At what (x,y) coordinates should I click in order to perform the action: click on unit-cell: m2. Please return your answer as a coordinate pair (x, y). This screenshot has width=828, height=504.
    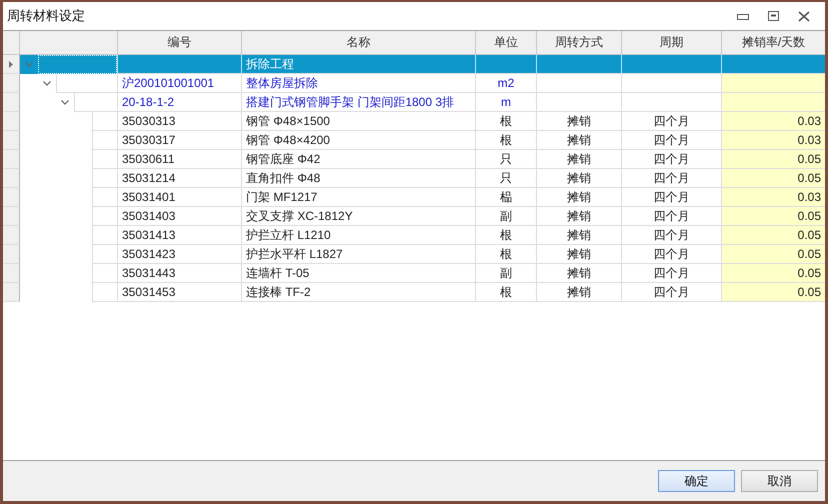
    Looking at the image, I should click on (506, 83).